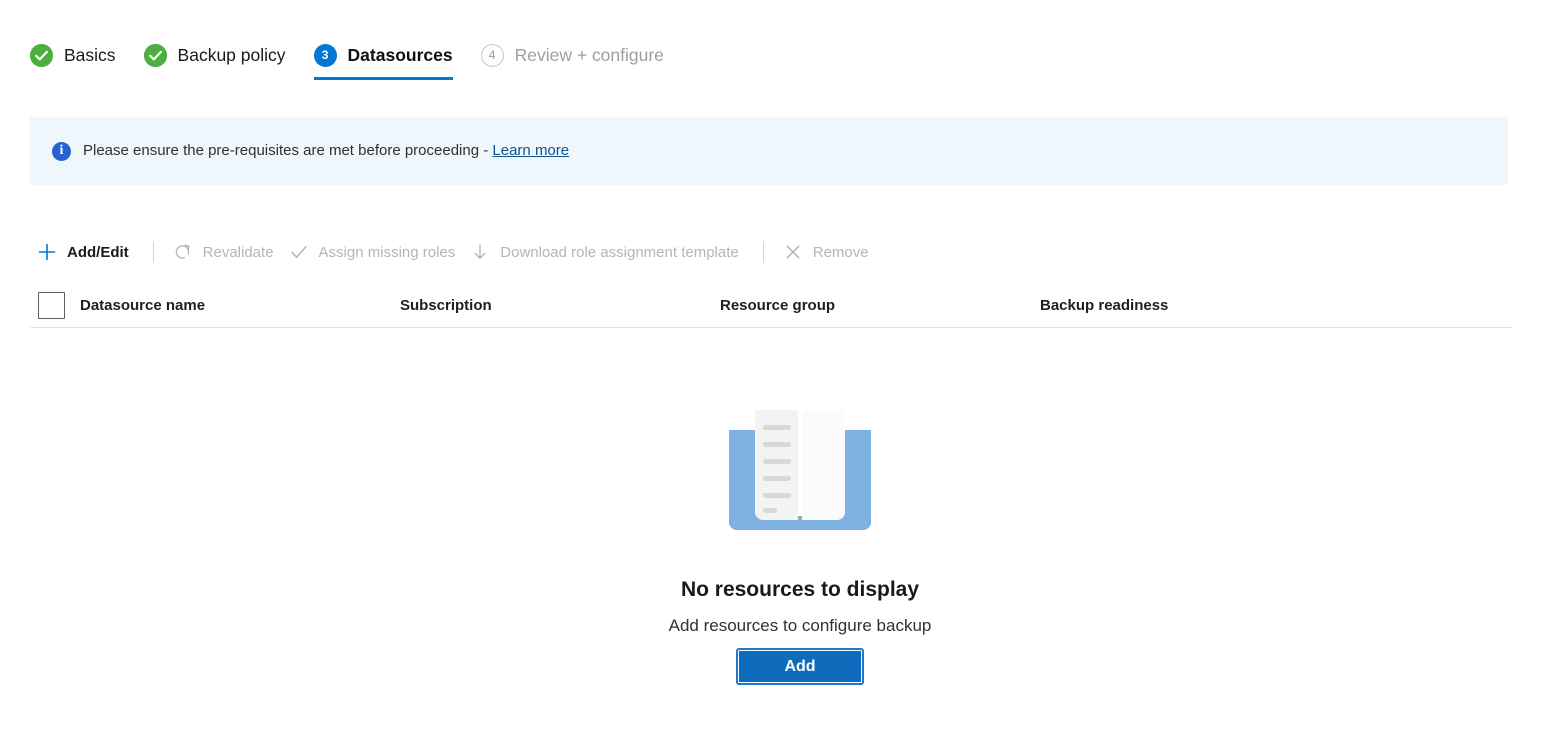  What do you see at coordinates (800, 589) in the screenshot?
I see `empty-state-title: No resources to display` at bounding box center [800, 589].